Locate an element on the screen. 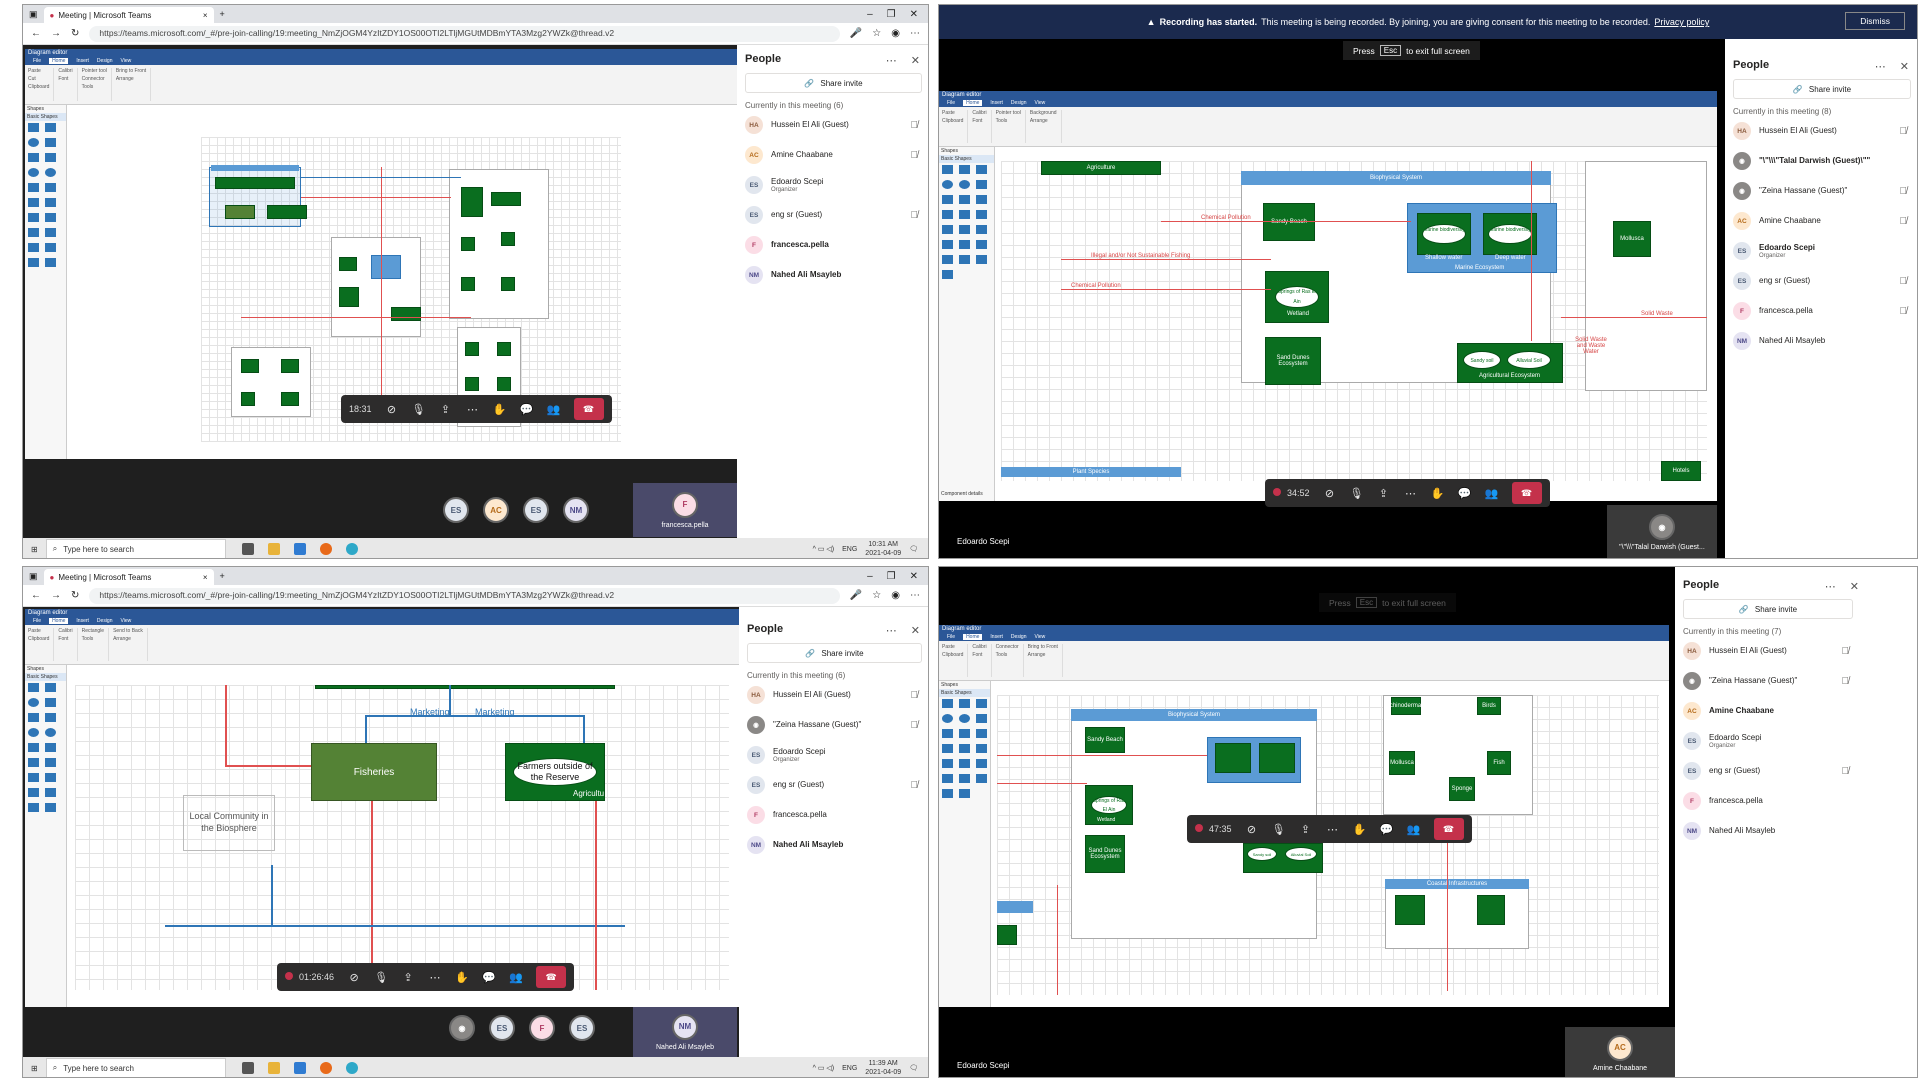 Image resolution: width=1923 pixels, height=1082 pixels. task-view-icon is located at coordinates (247, 549).